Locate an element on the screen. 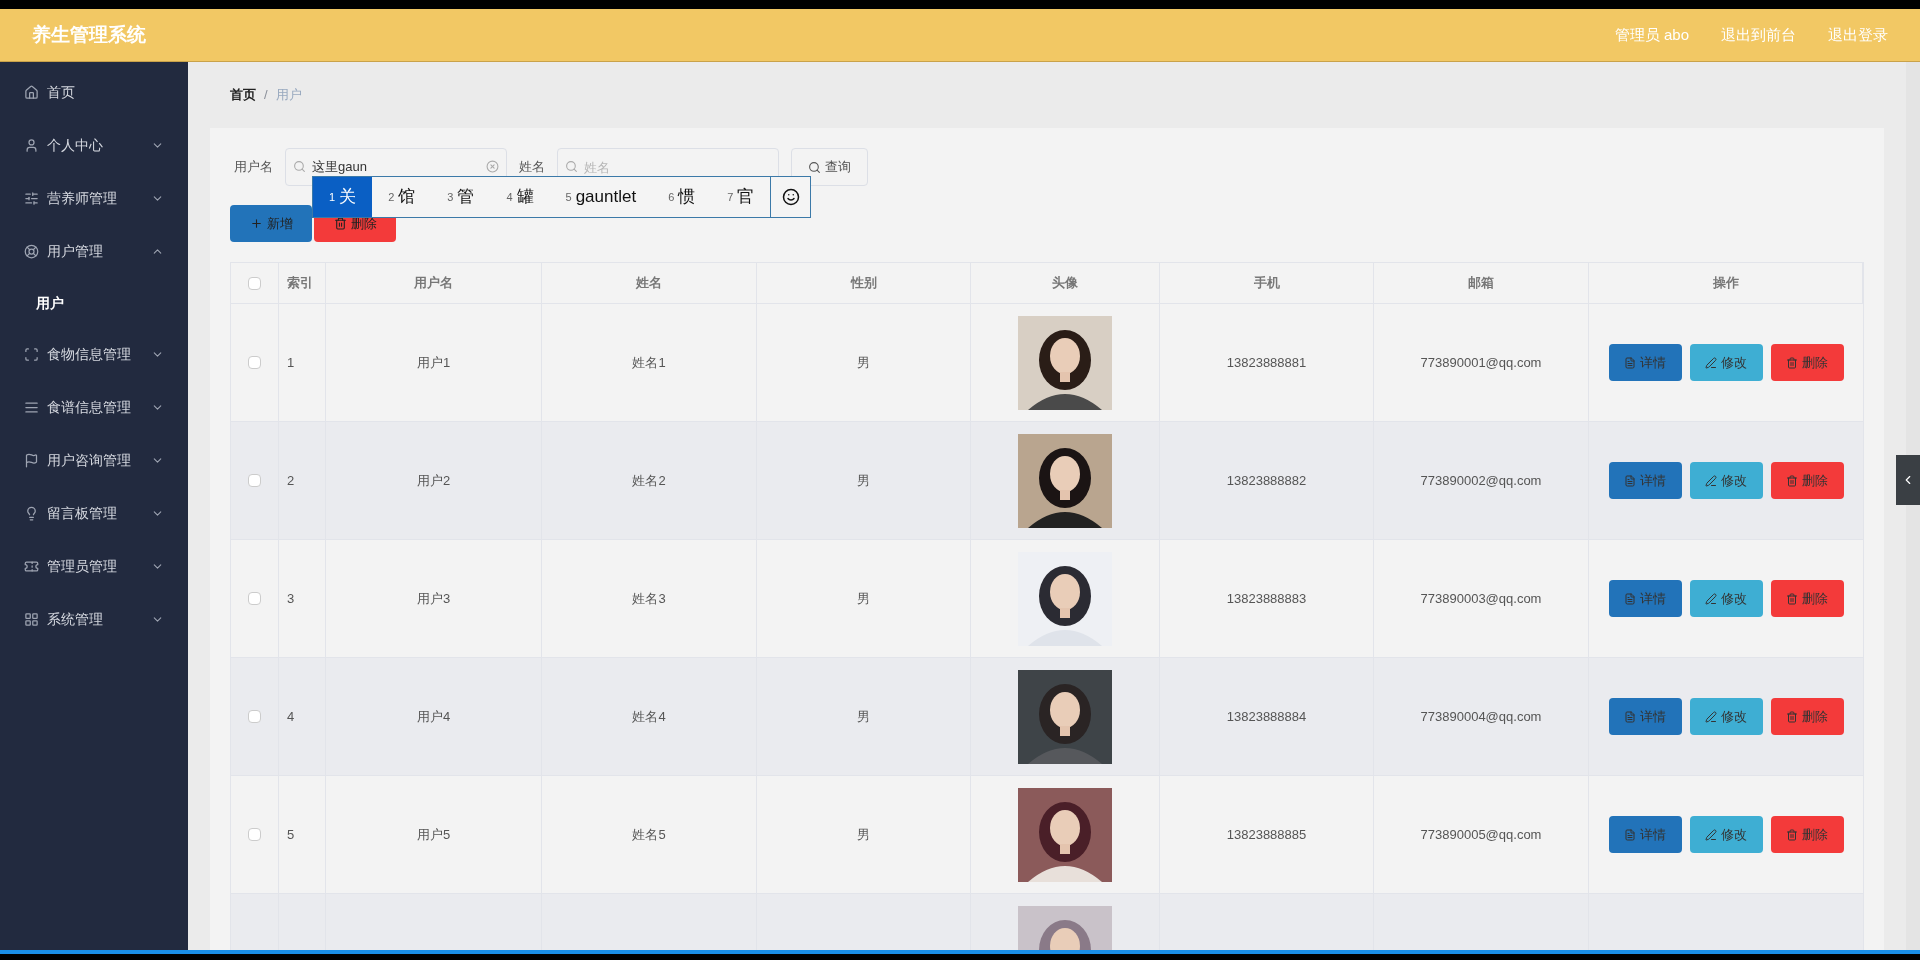 Image resolution: width=1920 pixels, height=960 pixels. table-cell-text: 4 is located at coordinates (291, 716).